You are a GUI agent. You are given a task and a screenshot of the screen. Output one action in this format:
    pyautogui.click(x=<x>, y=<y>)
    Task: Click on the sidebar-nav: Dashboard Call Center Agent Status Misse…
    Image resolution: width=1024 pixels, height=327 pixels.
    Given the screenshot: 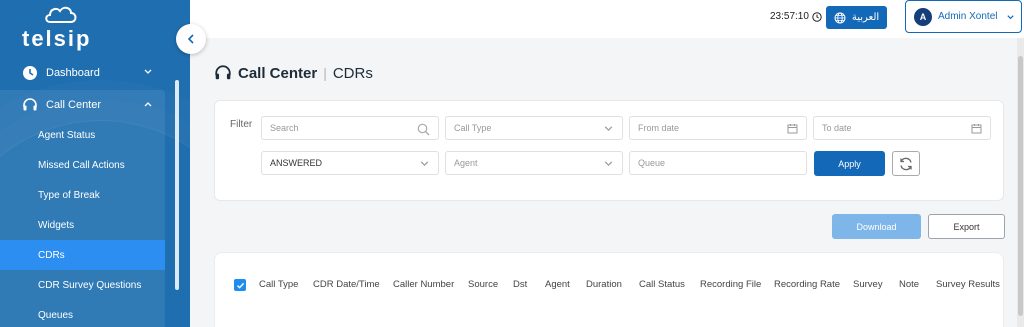 What is the action you would take?
    pyautogui.click(x=82, y=192)
    